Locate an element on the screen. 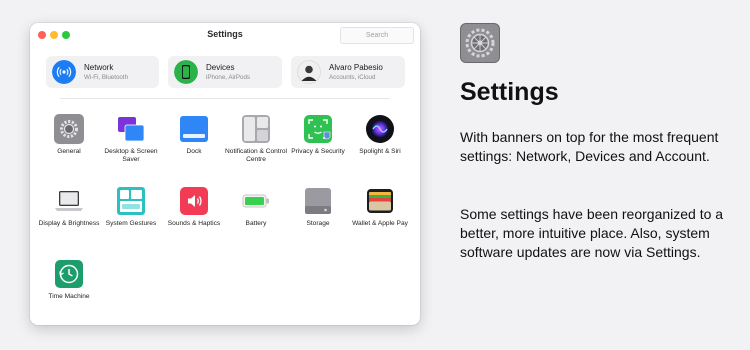 The image size is (750, 350). face-id-icon is located at coordinates (318, 129).